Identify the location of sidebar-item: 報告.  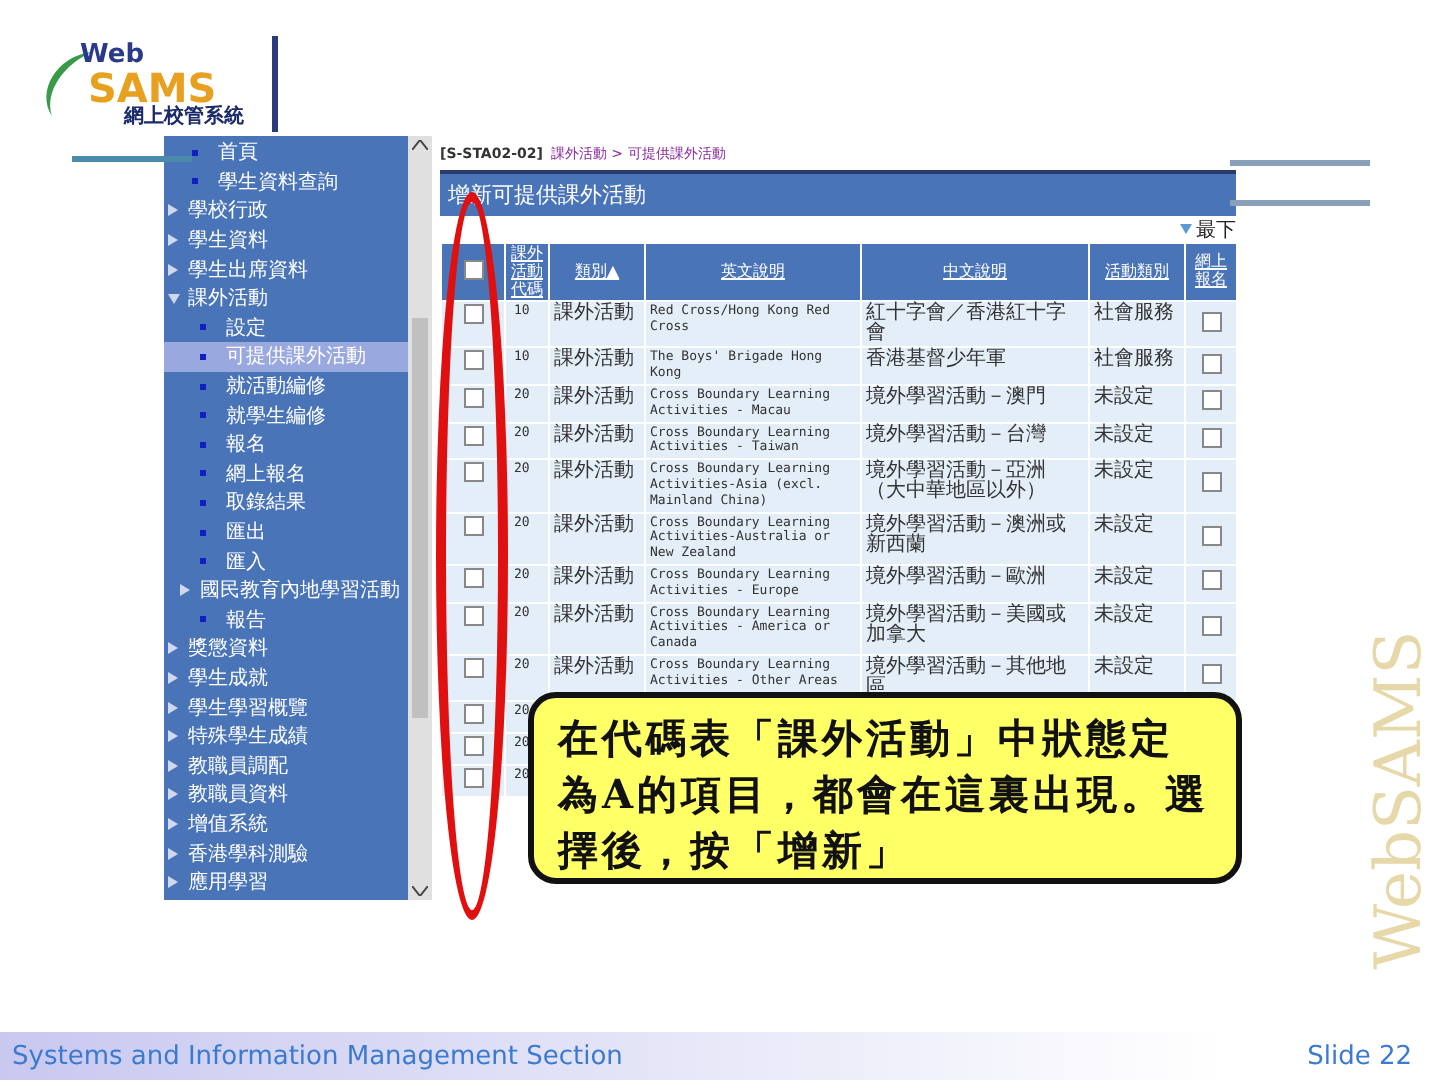
(286, 620).